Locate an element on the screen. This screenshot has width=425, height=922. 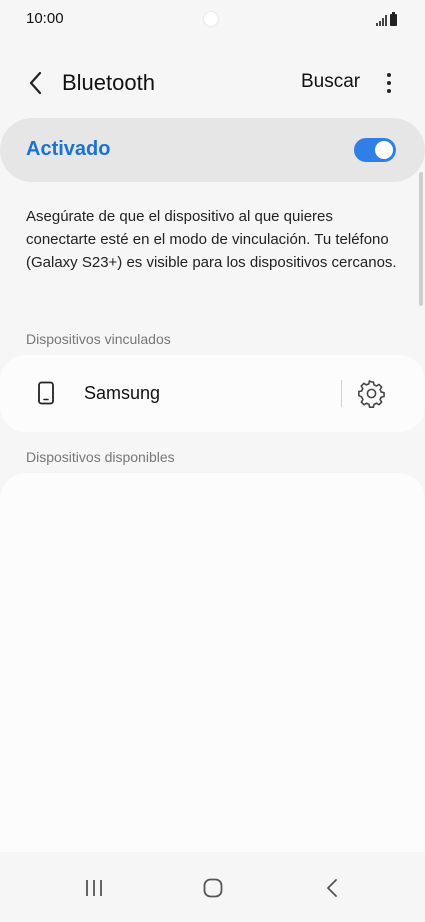
nav-back-button is located at coordinates (332, 888).